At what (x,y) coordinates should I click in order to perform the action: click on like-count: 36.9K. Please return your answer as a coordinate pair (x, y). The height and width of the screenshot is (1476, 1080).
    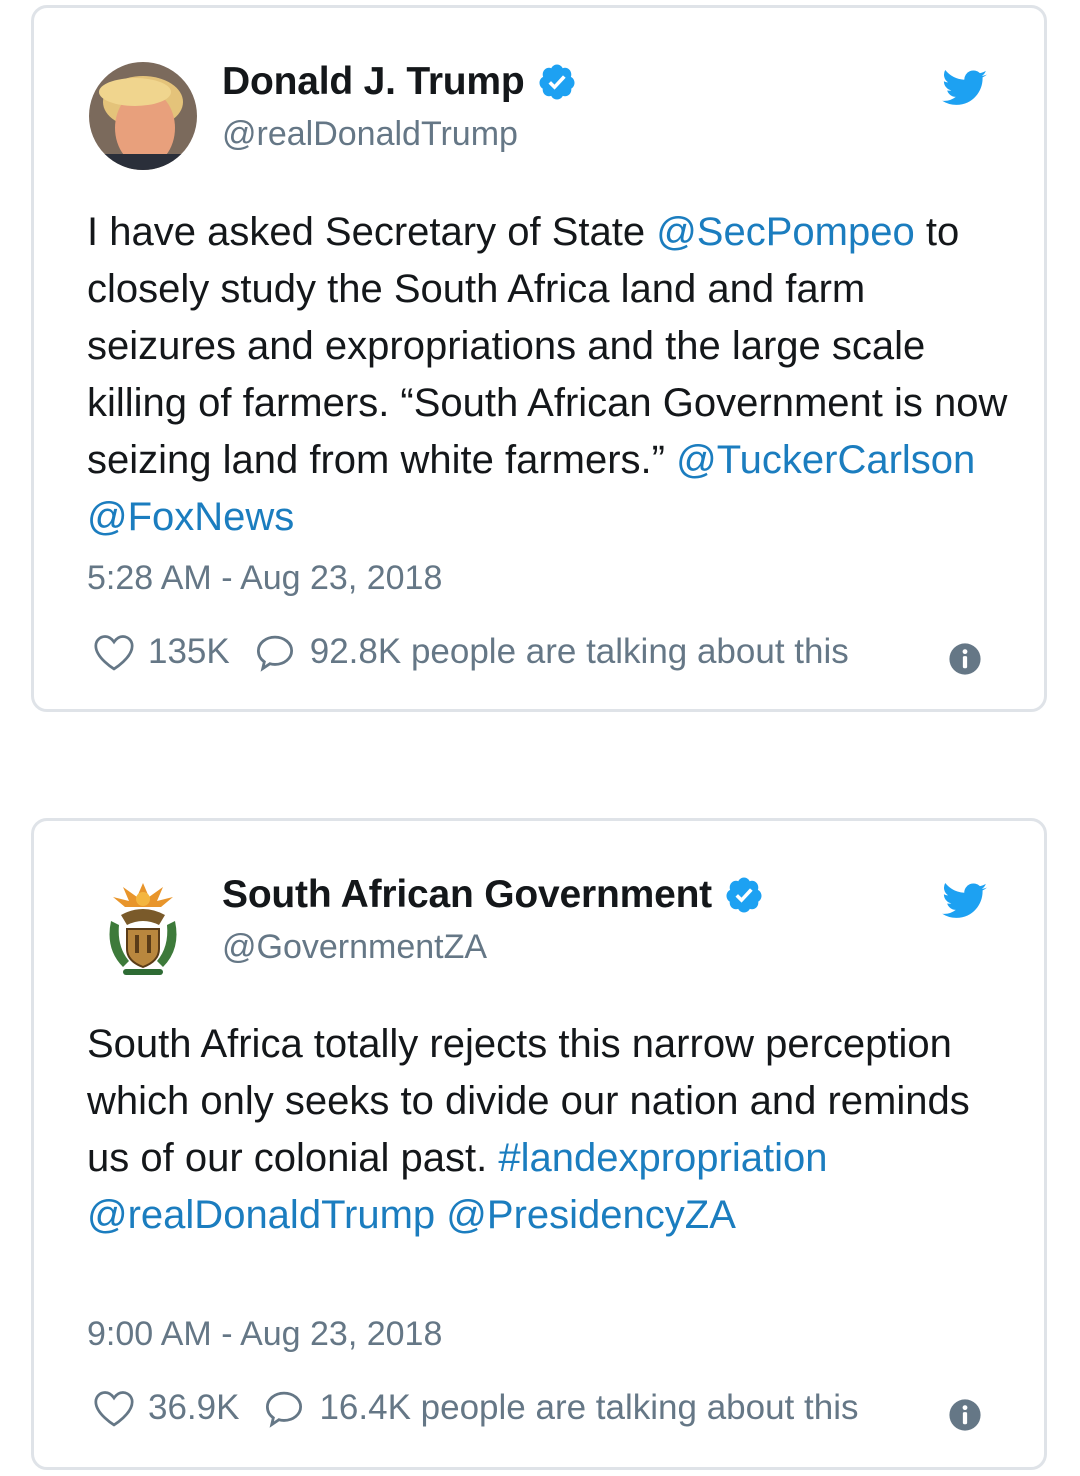
    Looking at the image, I should click on (193, 1408).